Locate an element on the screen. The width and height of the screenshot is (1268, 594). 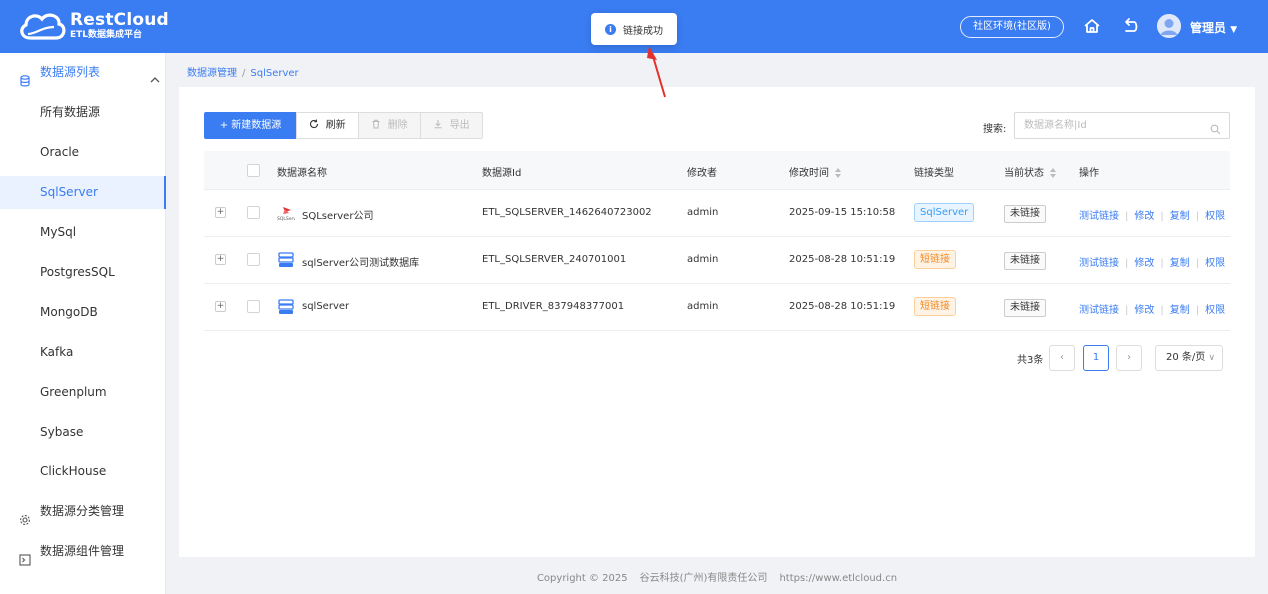
sidebar-item-oracle: Oracle is located at coordinates (83, 152).